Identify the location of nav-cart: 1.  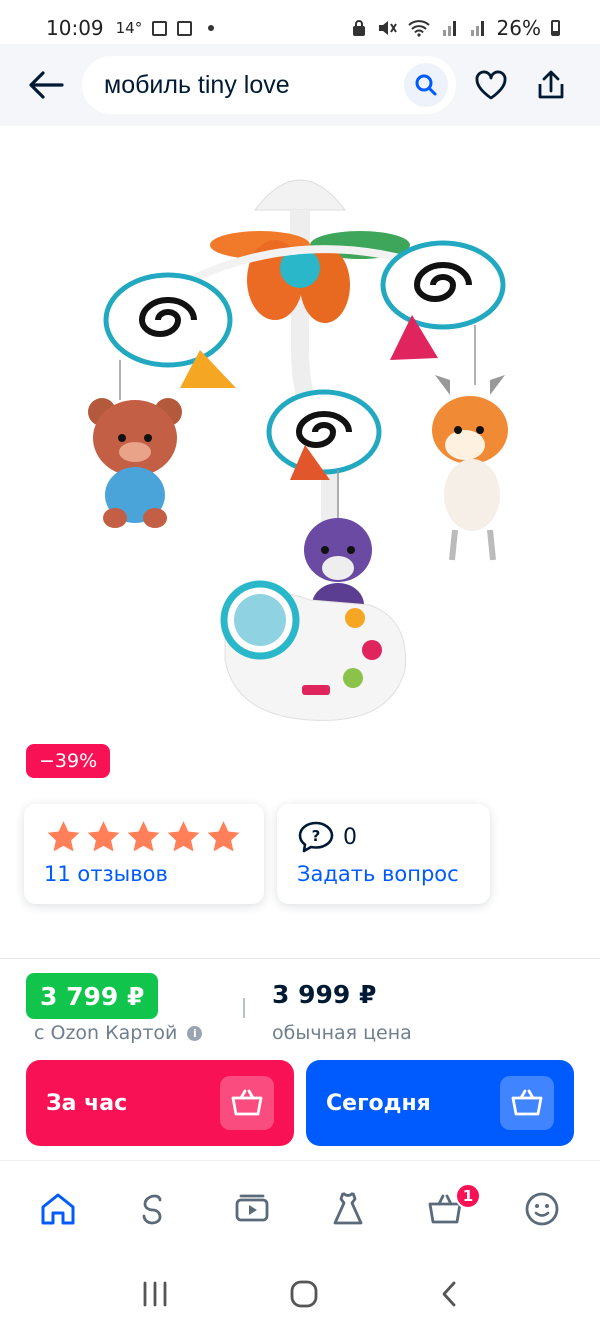
(448, 1209).